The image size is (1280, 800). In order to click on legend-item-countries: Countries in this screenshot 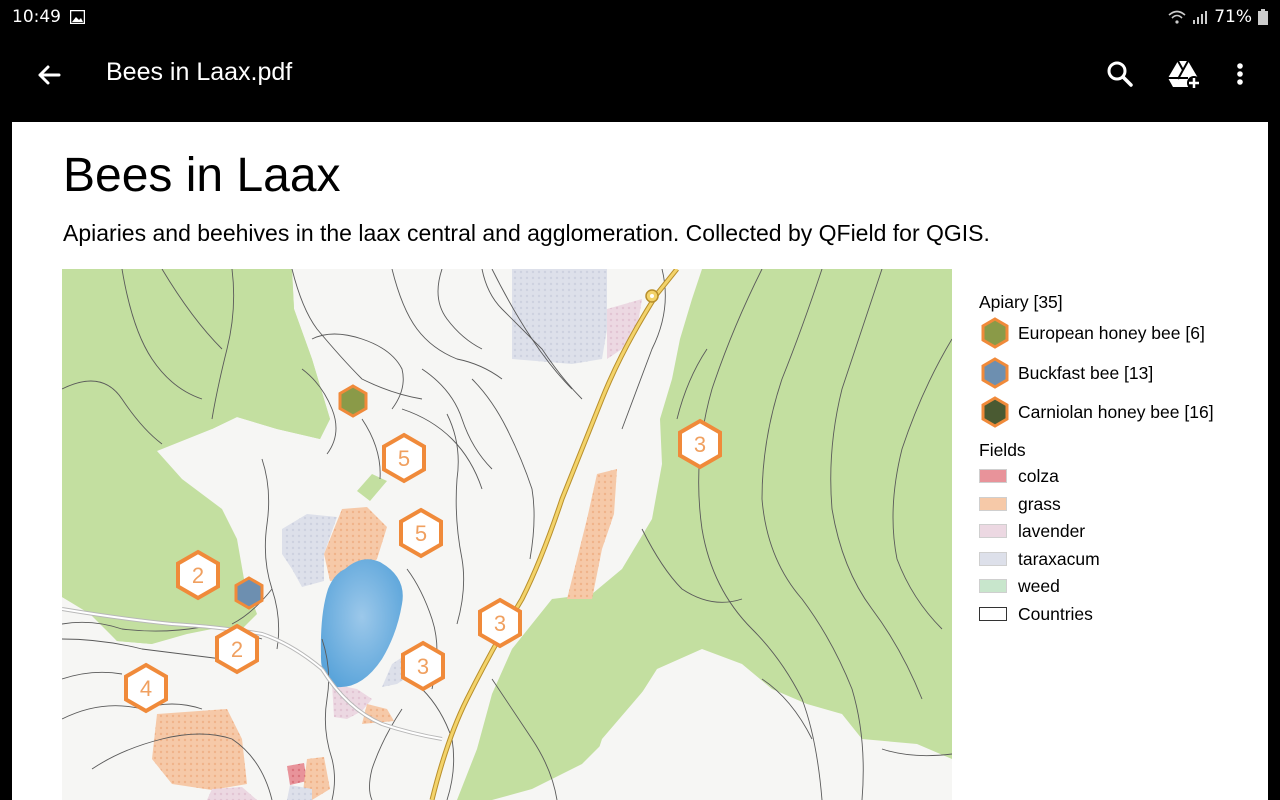, I will do `click(1036, 614)`.